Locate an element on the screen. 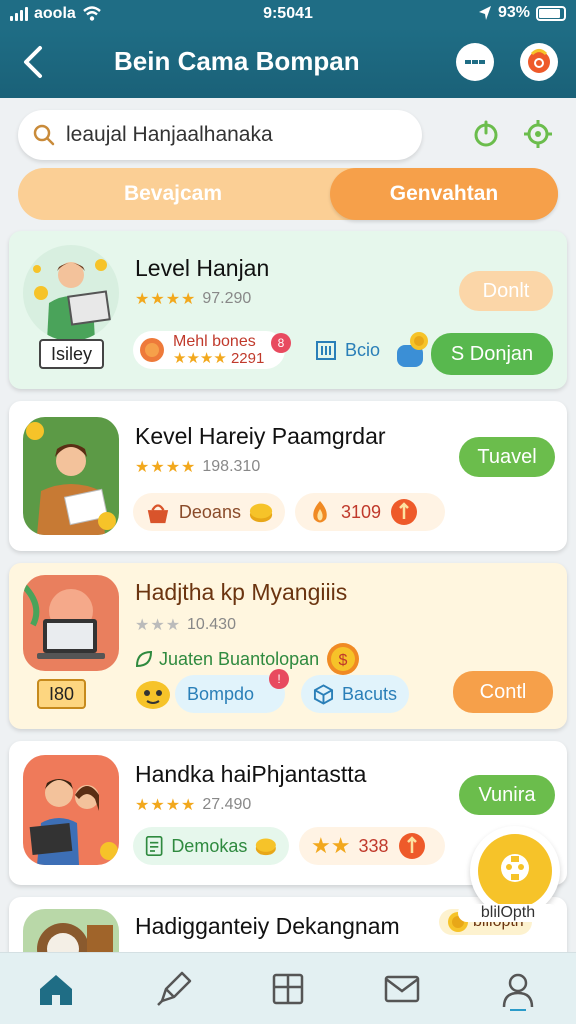  item-subtitle: Juaten Buantolopan $ is located at coordinates (248, 659).